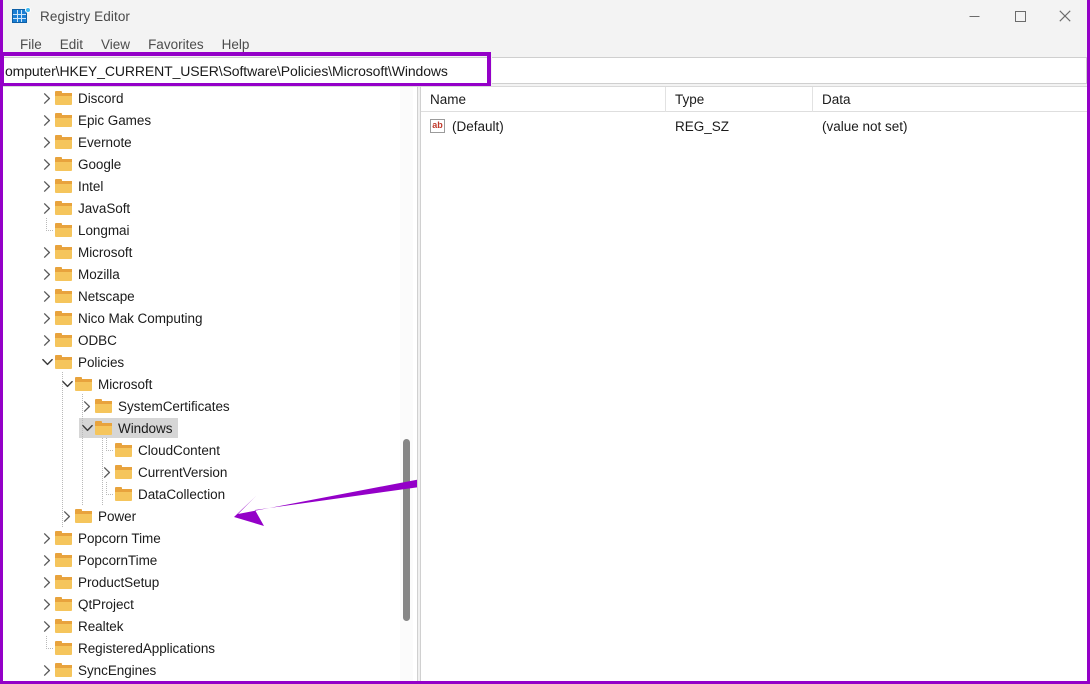 The image size is (1090, 684). I want to click on minimize-button, so click(974, 16).